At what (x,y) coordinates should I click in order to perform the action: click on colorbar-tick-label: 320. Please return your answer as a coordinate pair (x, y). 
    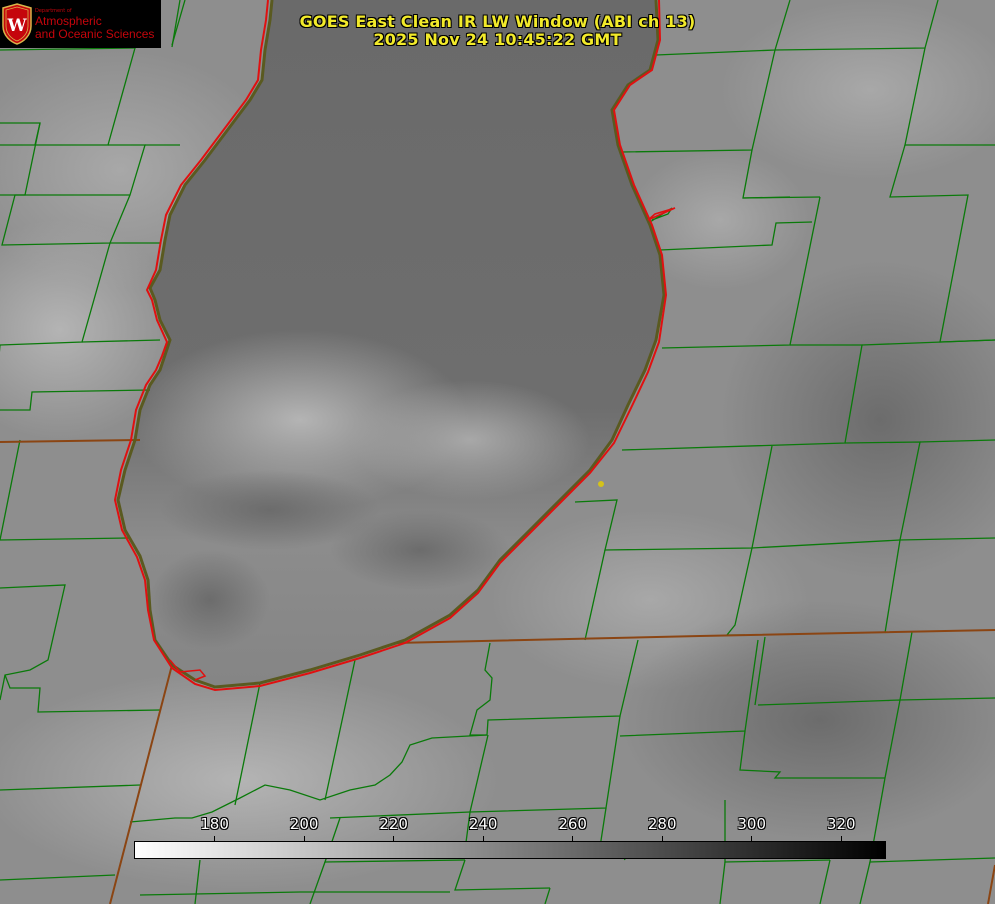
    Looking at the image, I should click on (841, 824).